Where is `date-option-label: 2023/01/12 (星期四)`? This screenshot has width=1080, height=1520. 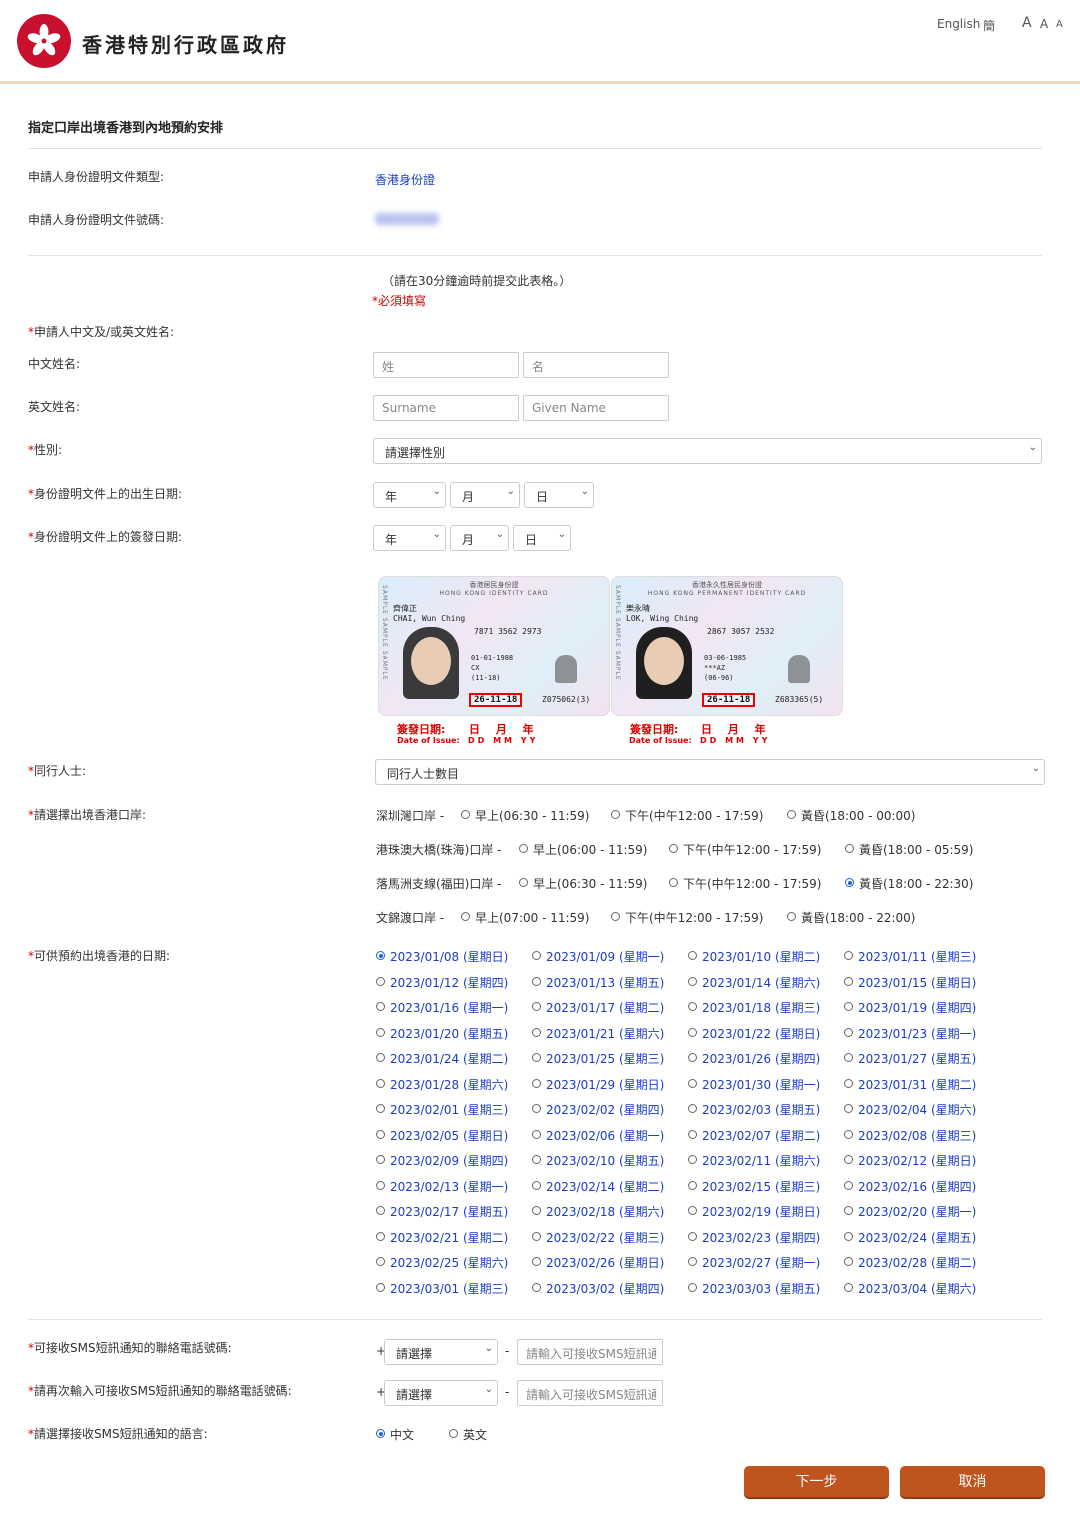 date-option-label: 2023/01/12 (星期四) is located at coordinates (449, 982).